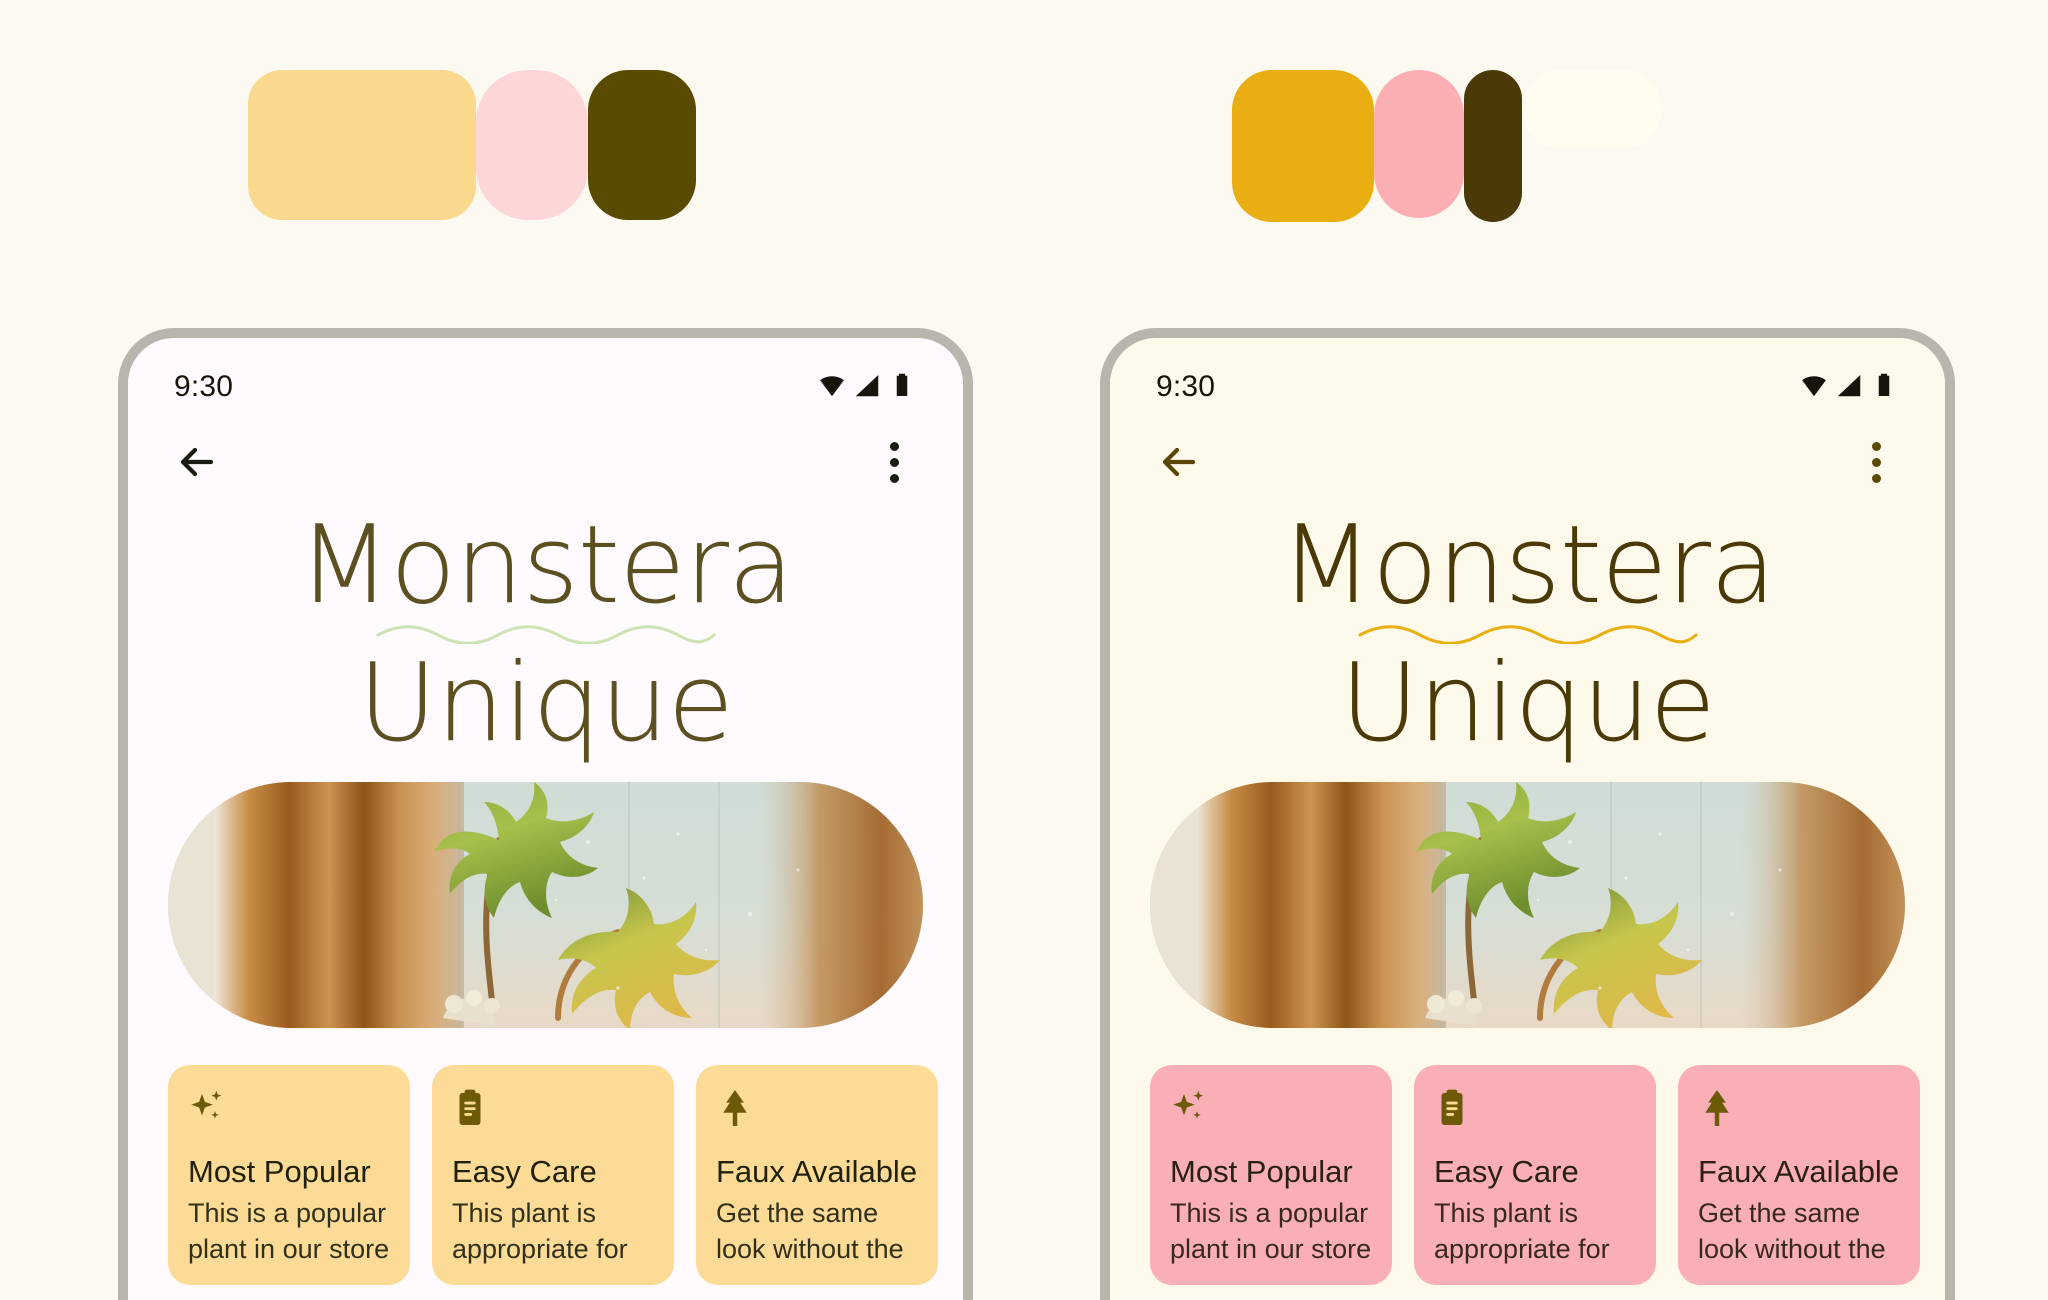 The image size is (2048, 1300). I want to click on palette-row-baseline, so click(472, 145).